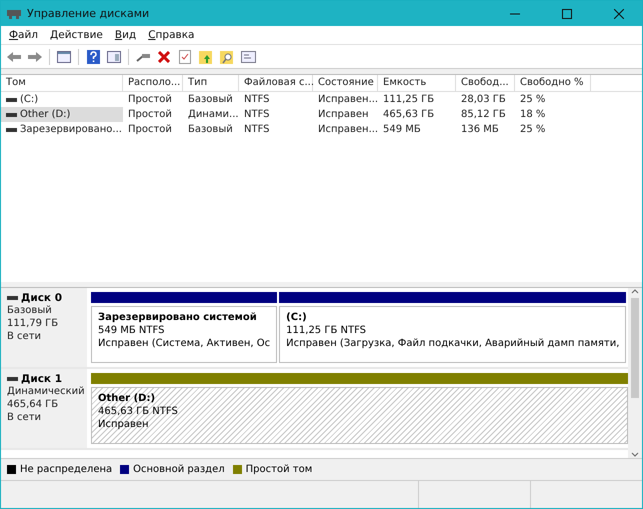 The width and height of the screenshot is (643, 509). I want to click on close-icon, so click(619, 13).